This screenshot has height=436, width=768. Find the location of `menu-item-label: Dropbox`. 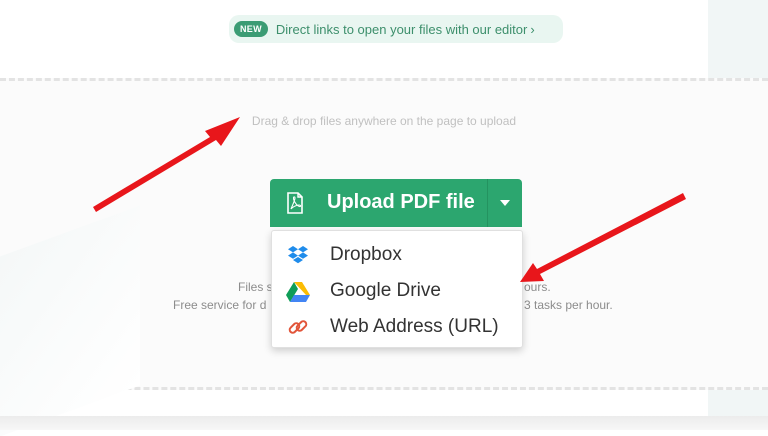

menu-item-label: Dropbox is located at coordinates (366, 254).